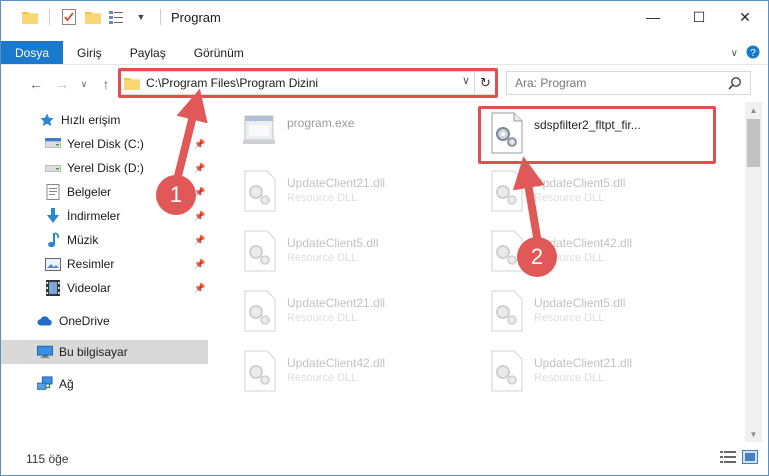 Image resolution: width=769 pixels, height=476 pixels. Describe the element at coordinates (106, 84) in the screenshot. I see `up-arrow-icon: ↑` at that location.